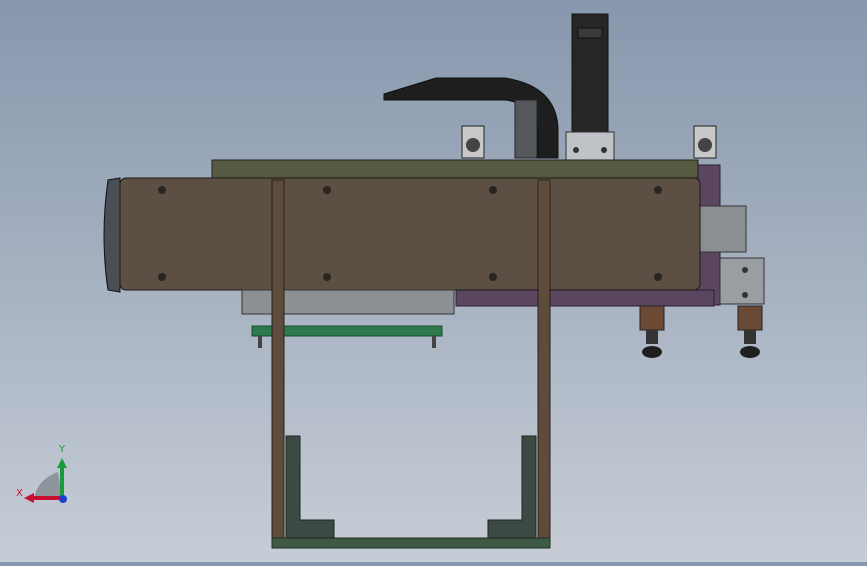 The width and height of the screenshot is (867, 566). I want to click on triad-quadrant, so click(48, 486).